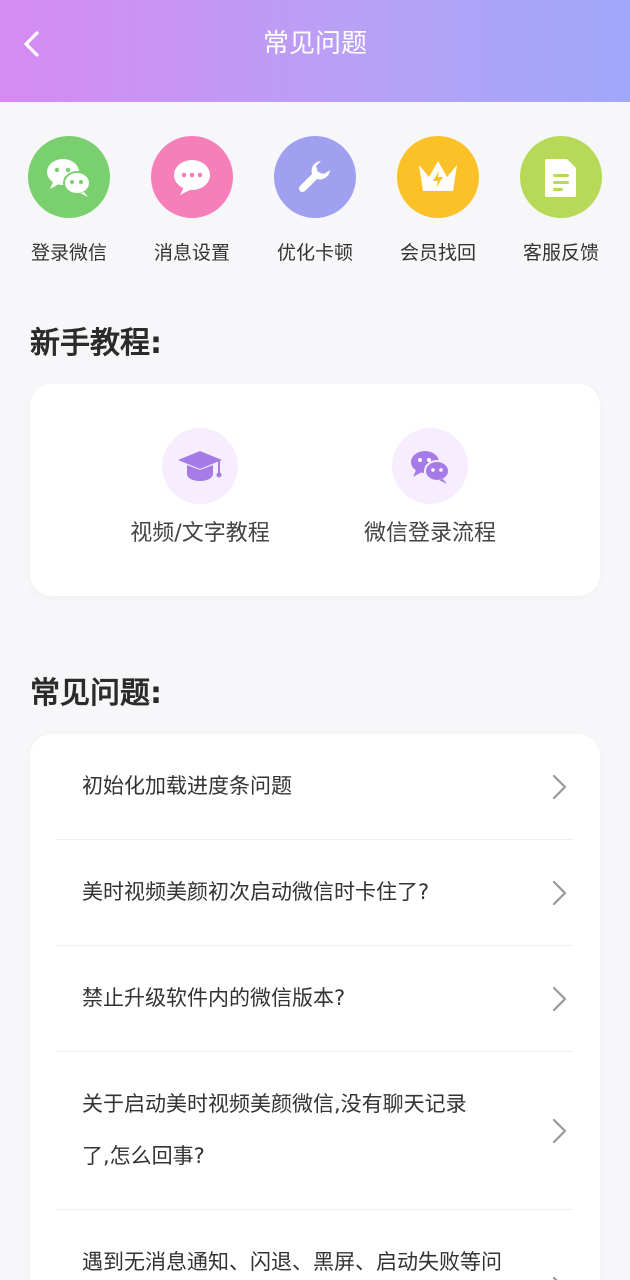  I want to click on faq-item: 美时视频美颜初次启动微信时卡住了?, so click(315, 893).